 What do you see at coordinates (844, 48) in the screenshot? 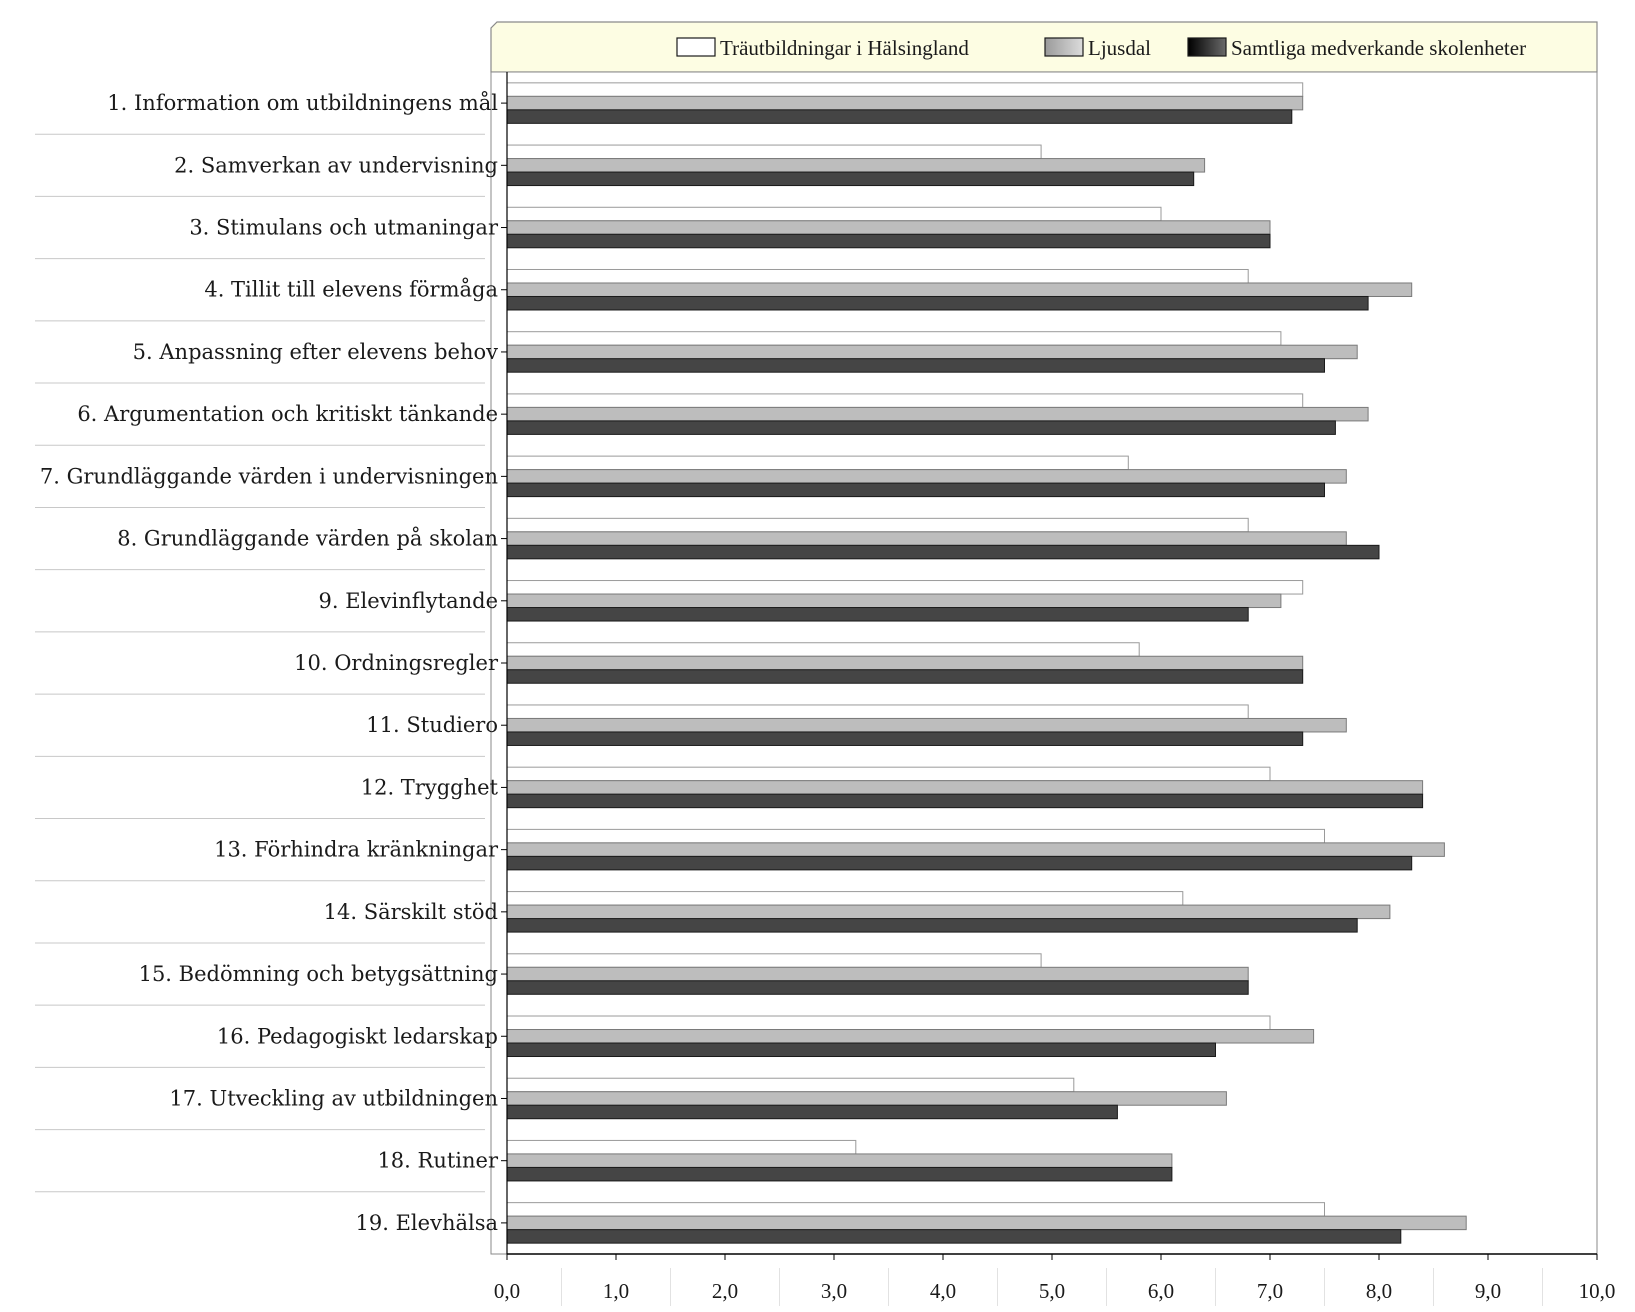
I see `legend-label: Träutbildningar i Hälsingland` at bounding box center [844, 48].